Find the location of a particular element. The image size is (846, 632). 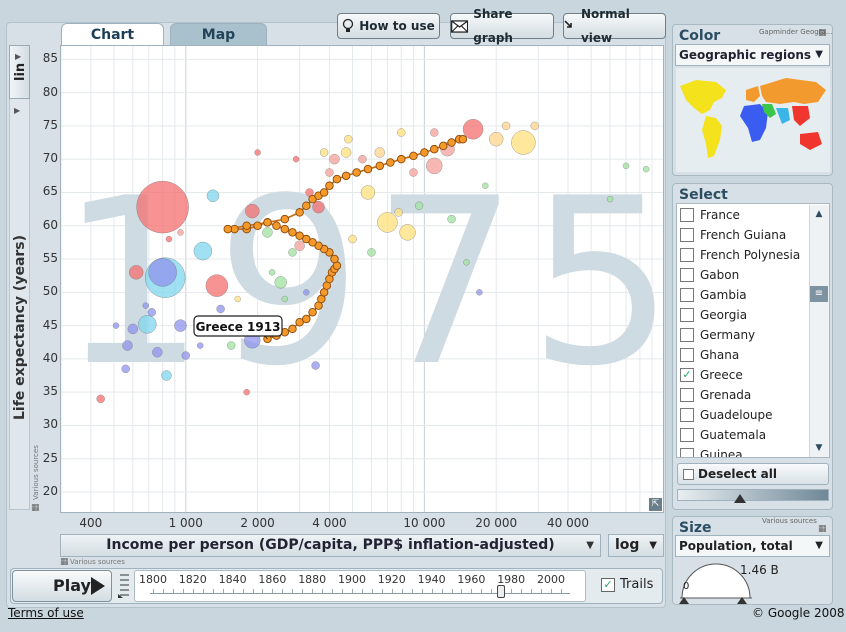

speed-slider-icon is located at coordinates (124, 586).